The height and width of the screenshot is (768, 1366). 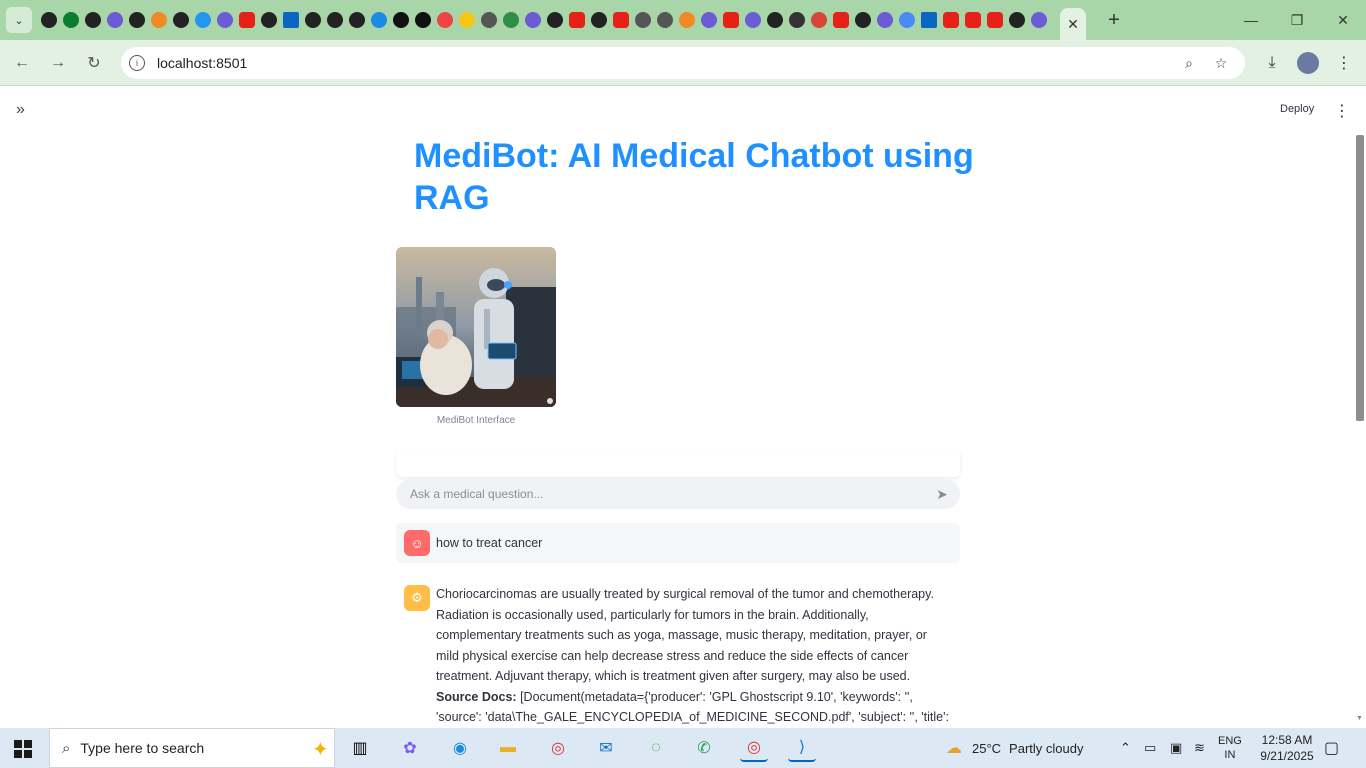 I want to click on copilot-icon: ✿, so click(x=410, y=748).